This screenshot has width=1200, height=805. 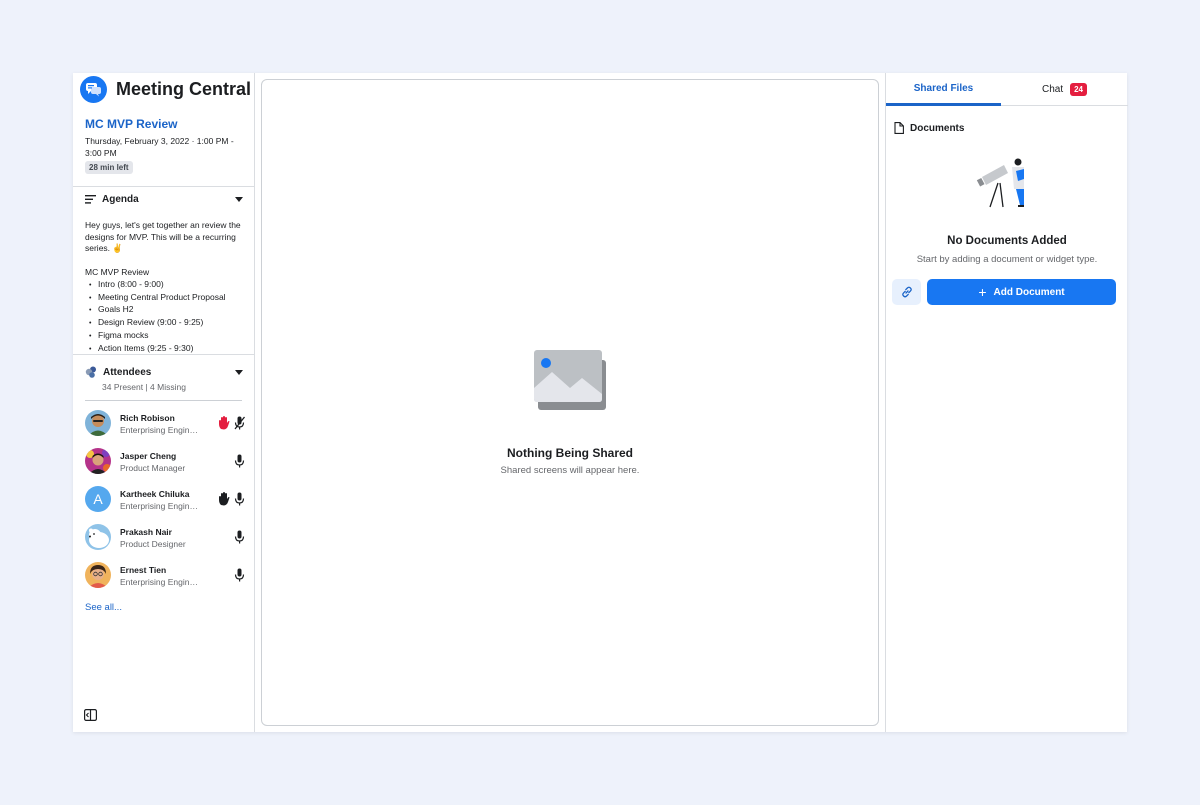 What do you see at coordinates (155, 494) in the screenshot?
I see `attendee-name: Kartheek Chiluka` at bounding box center [155, 494].